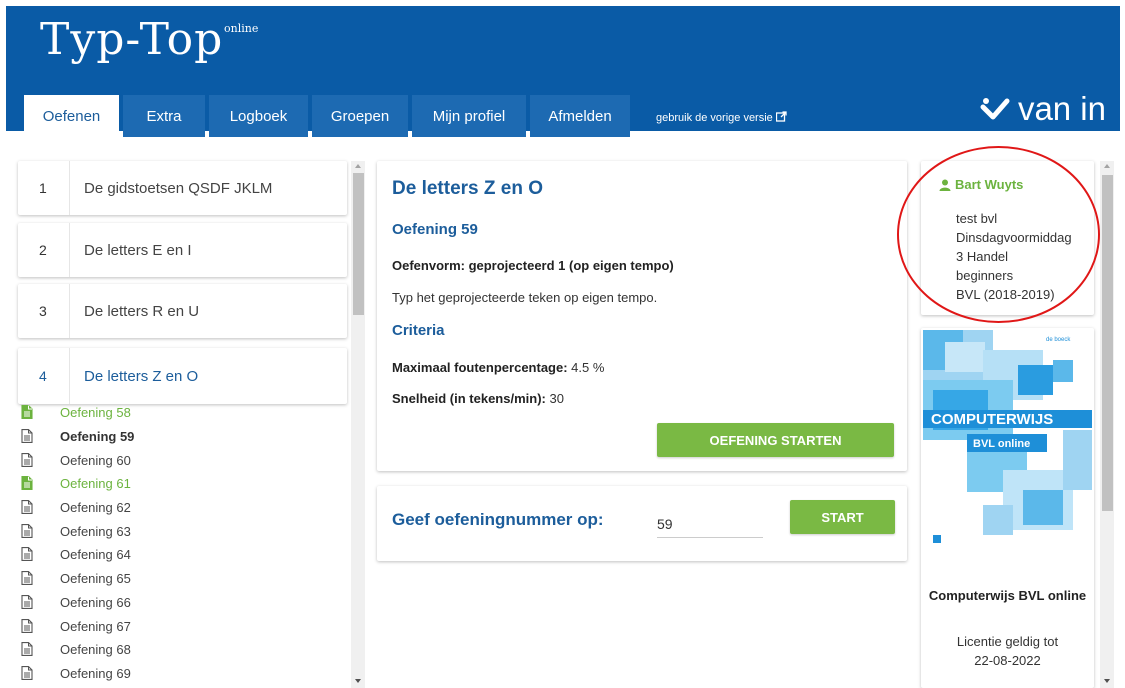  Describe the element at coordinates (95, 460) in the screenshot. I see `exercise-label: Oefening 60` at that location.